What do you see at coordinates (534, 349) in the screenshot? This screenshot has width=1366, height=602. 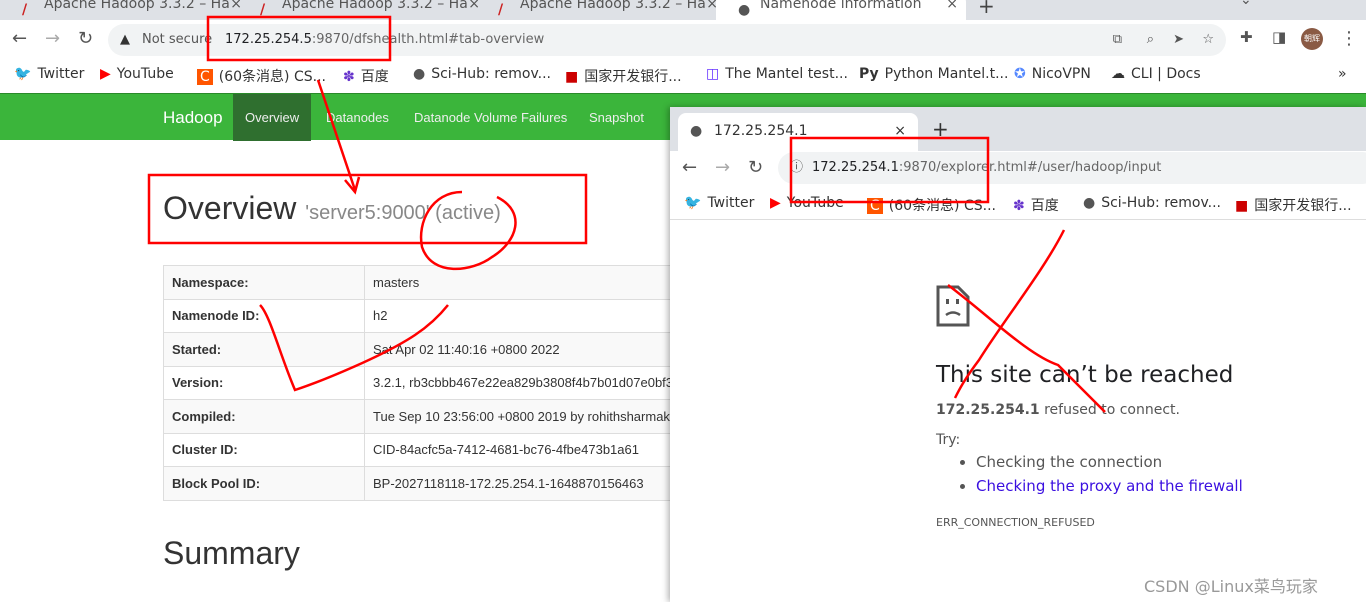 I see `row-value: Sat Apr 02 11:40:16 +0800 2022` at bounding box center [534, 349].